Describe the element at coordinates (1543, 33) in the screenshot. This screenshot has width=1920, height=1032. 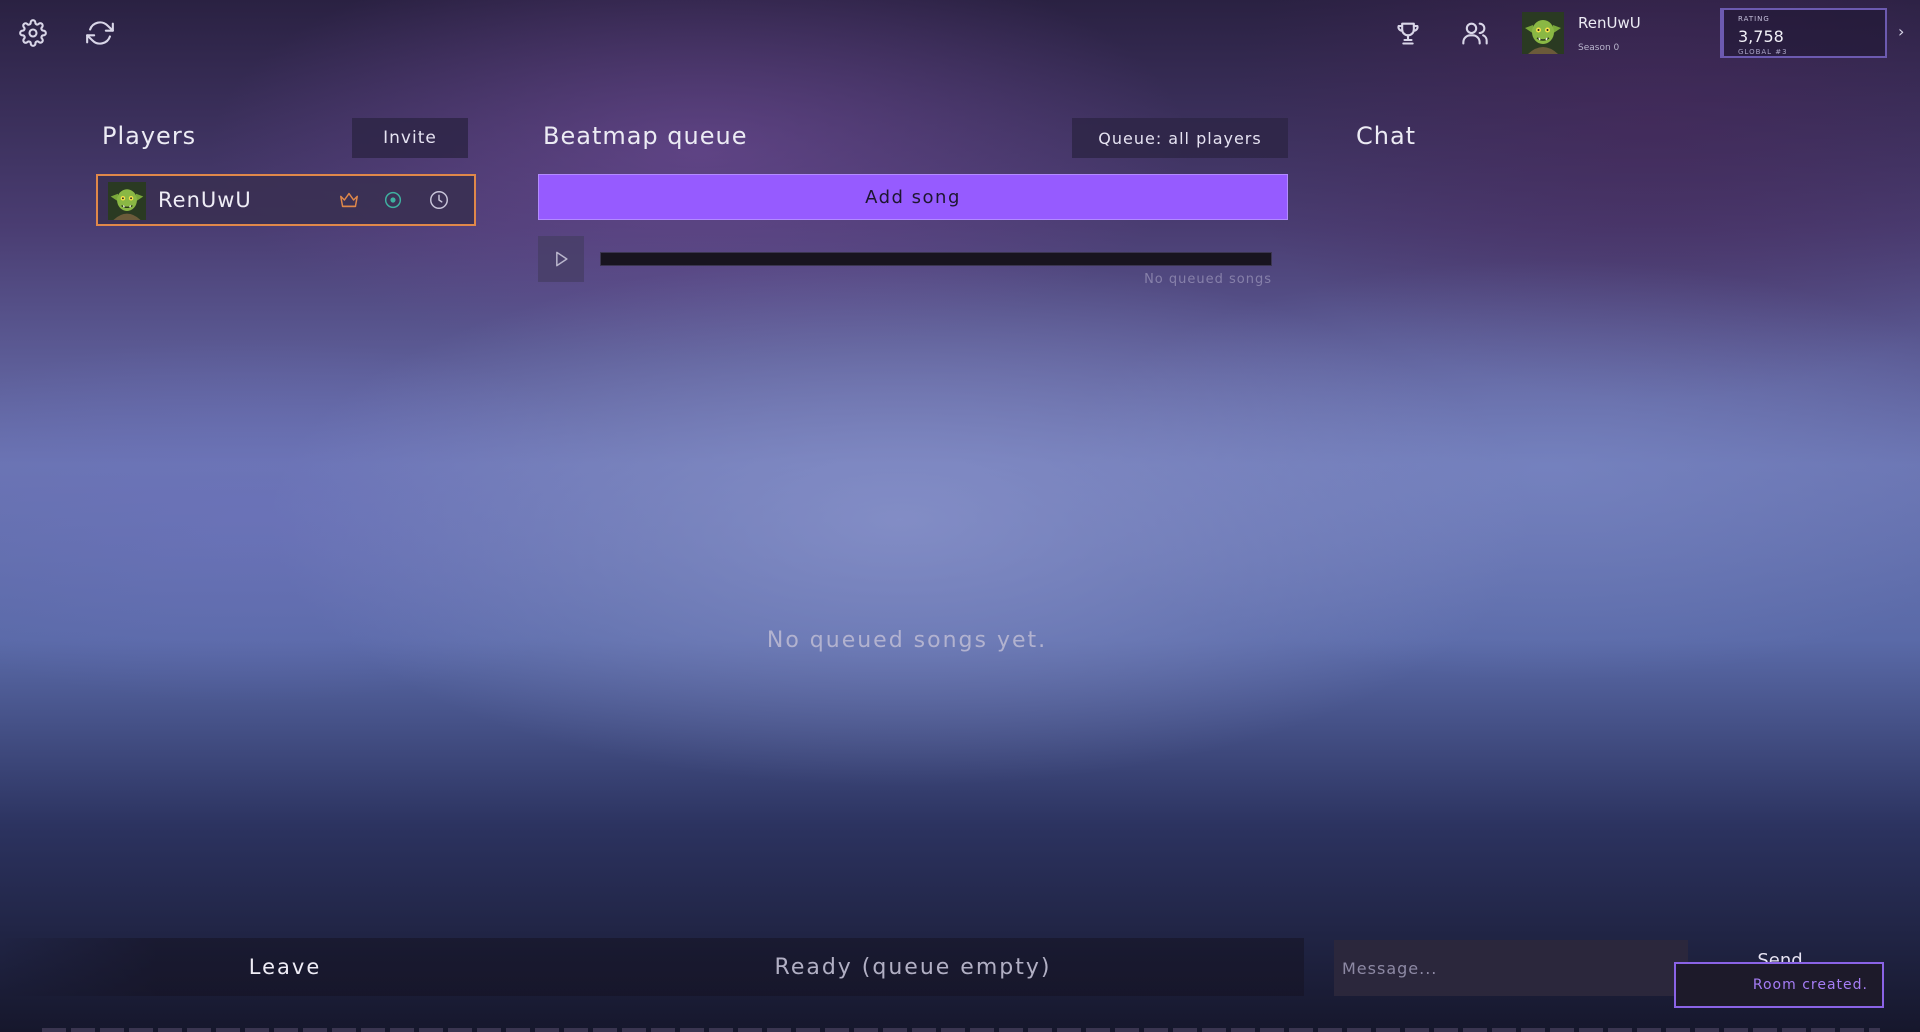
I see `avatar` at that location.